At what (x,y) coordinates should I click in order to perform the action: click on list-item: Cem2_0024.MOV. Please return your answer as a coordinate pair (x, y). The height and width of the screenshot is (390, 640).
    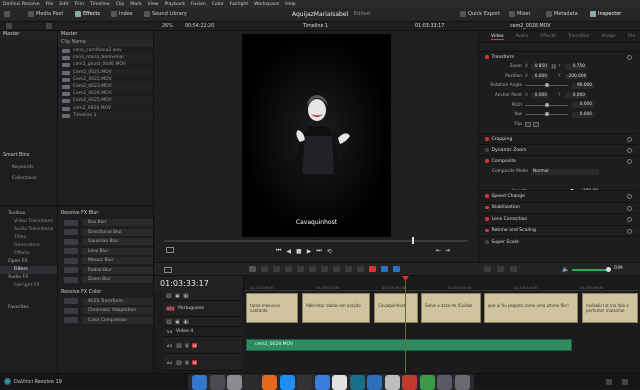
    Looking at the image, I should click on (105, 93).